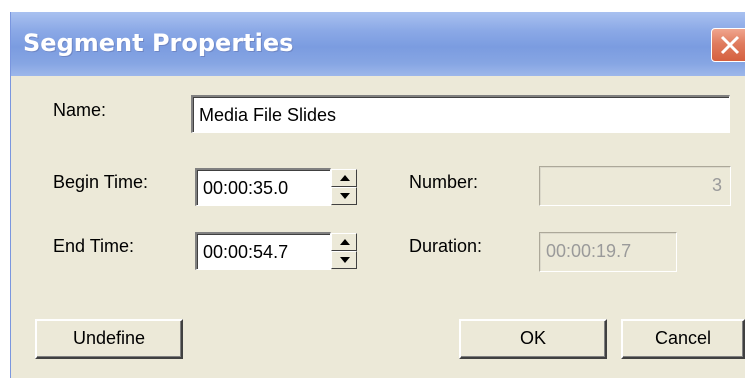  I want to click on cancel-button: Cancel, so click(683, 339).